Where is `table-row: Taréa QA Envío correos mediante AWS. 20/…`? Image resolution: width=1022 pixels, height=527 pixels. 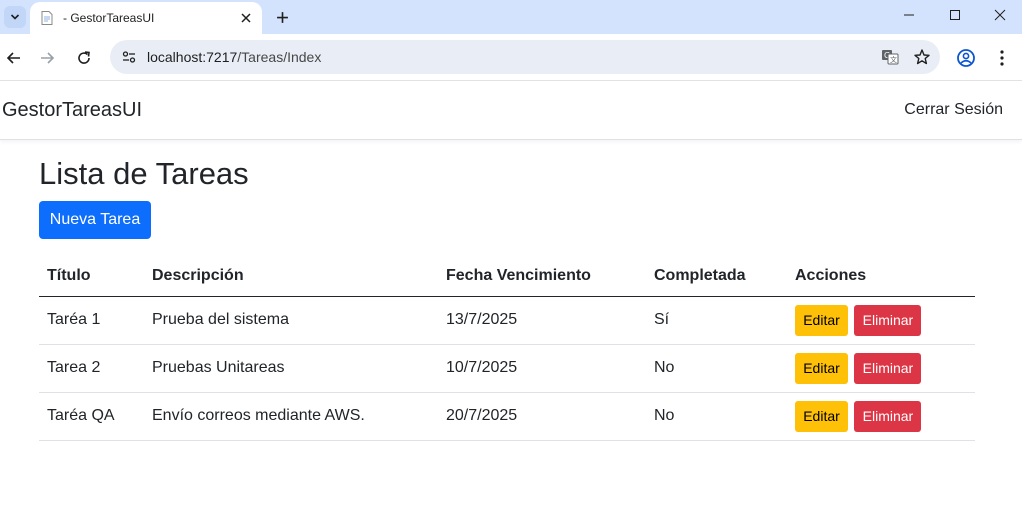
table-row: Taréa QA Envío correos mediante AWS. 20/… is located at coordinates (507, 416).